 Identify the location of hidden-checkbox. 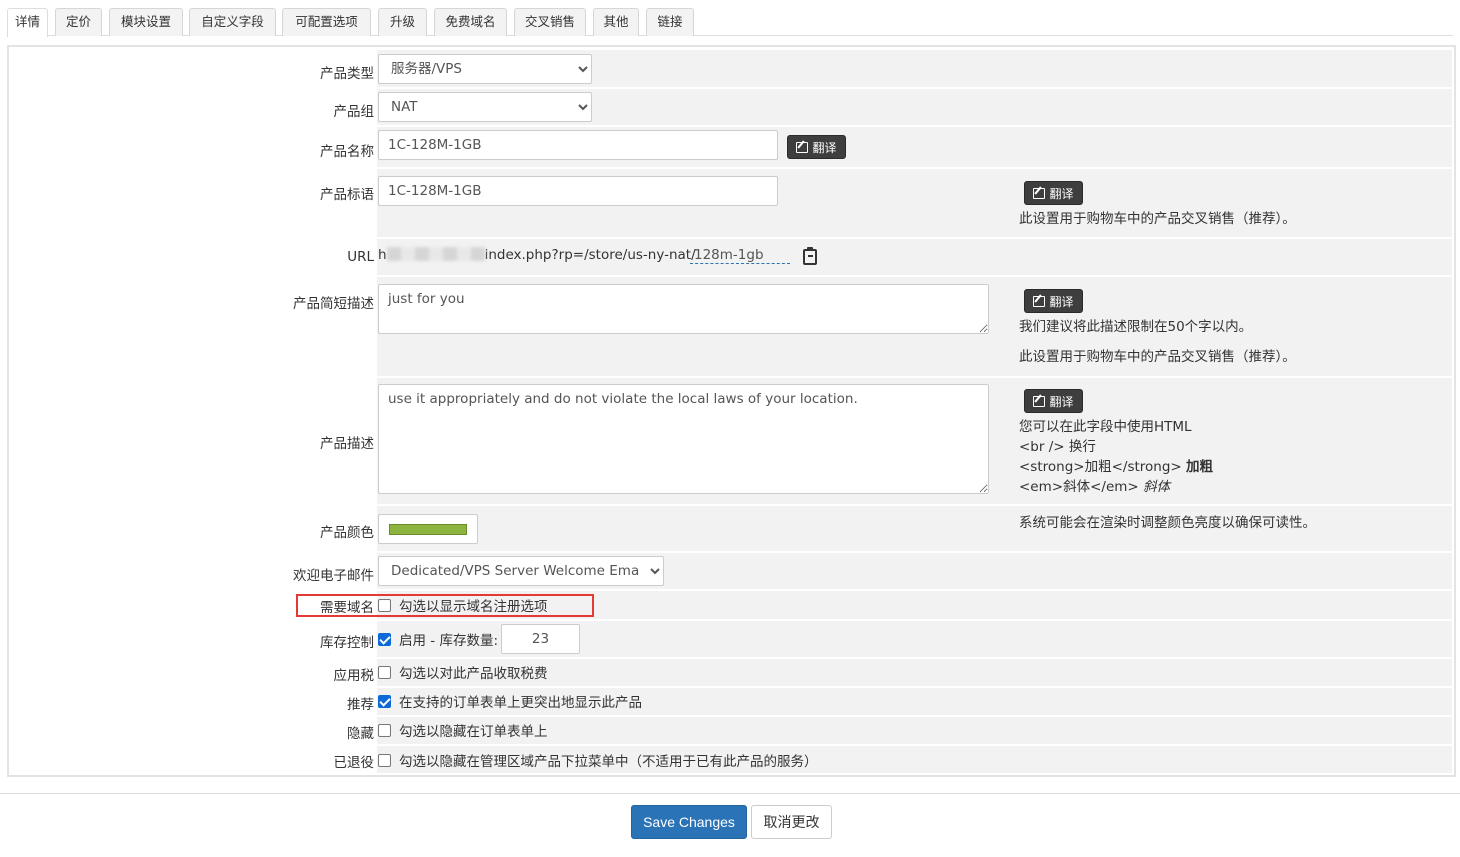
(384, 730).